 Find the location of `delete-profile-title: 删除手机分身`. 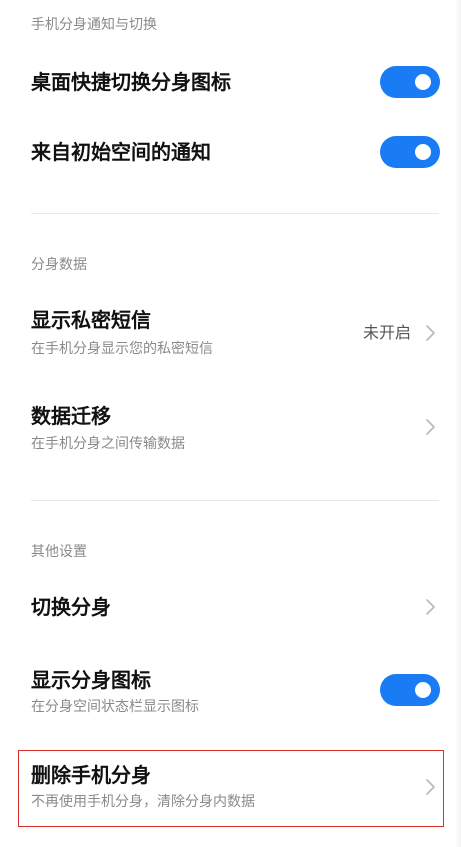

delete-profile-title: 删除手机分身 is located at coordinates (91, 775).